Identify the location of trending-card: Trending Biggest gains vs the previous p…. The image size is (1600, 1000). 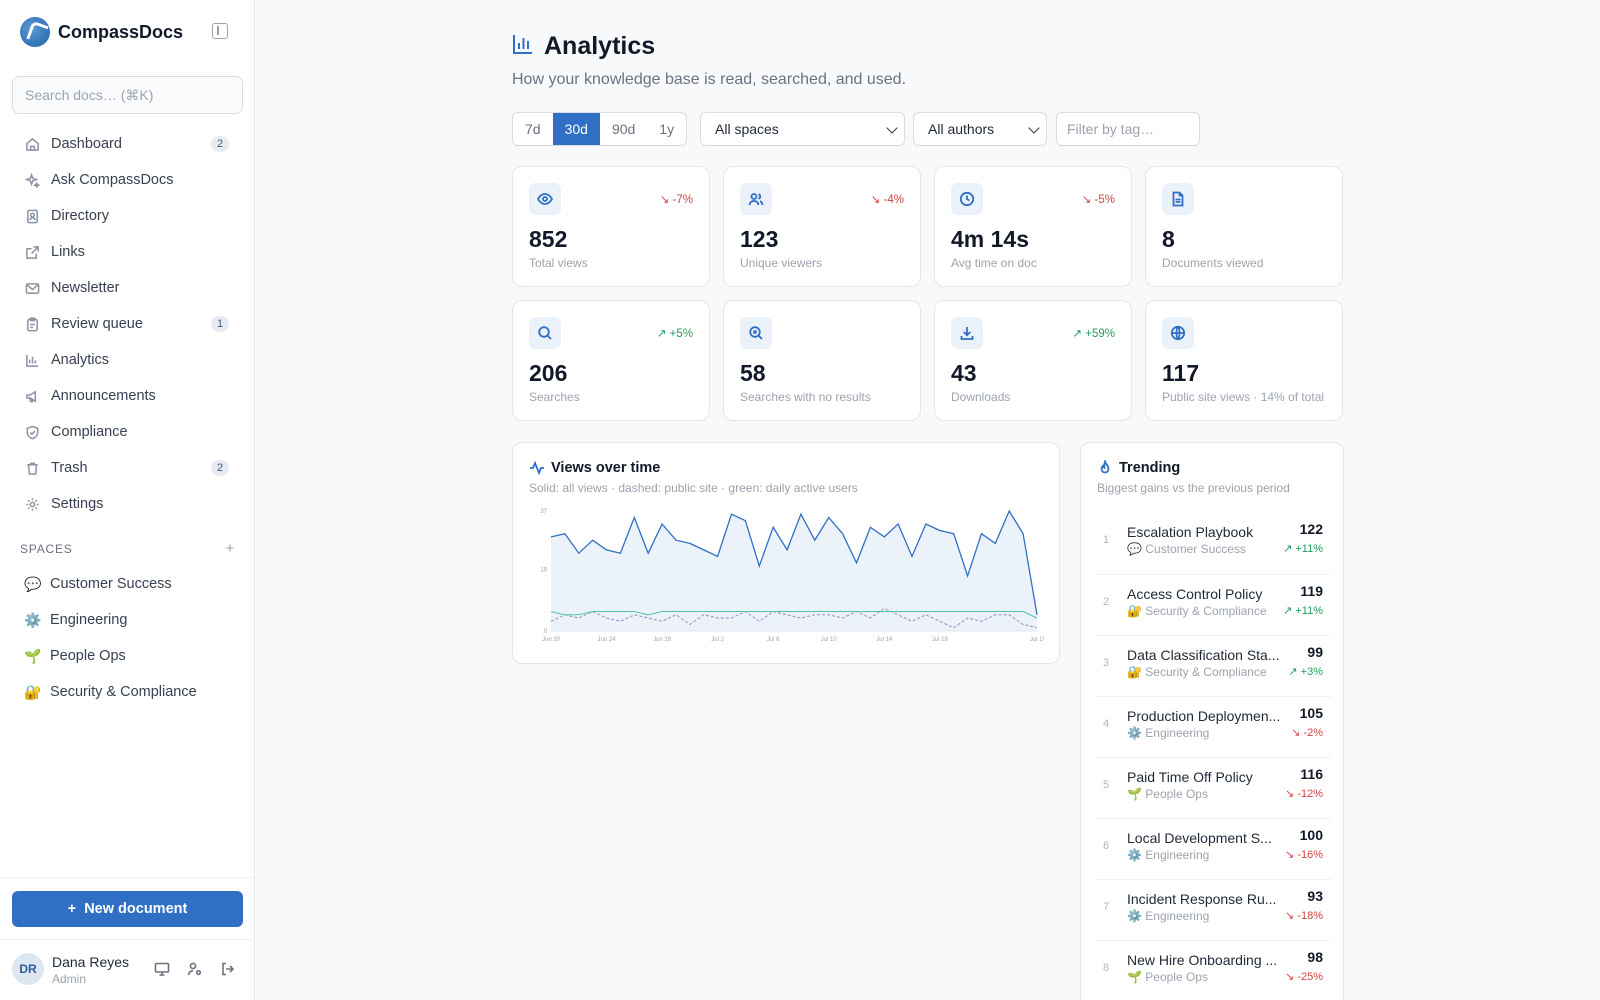
(1212, 721).